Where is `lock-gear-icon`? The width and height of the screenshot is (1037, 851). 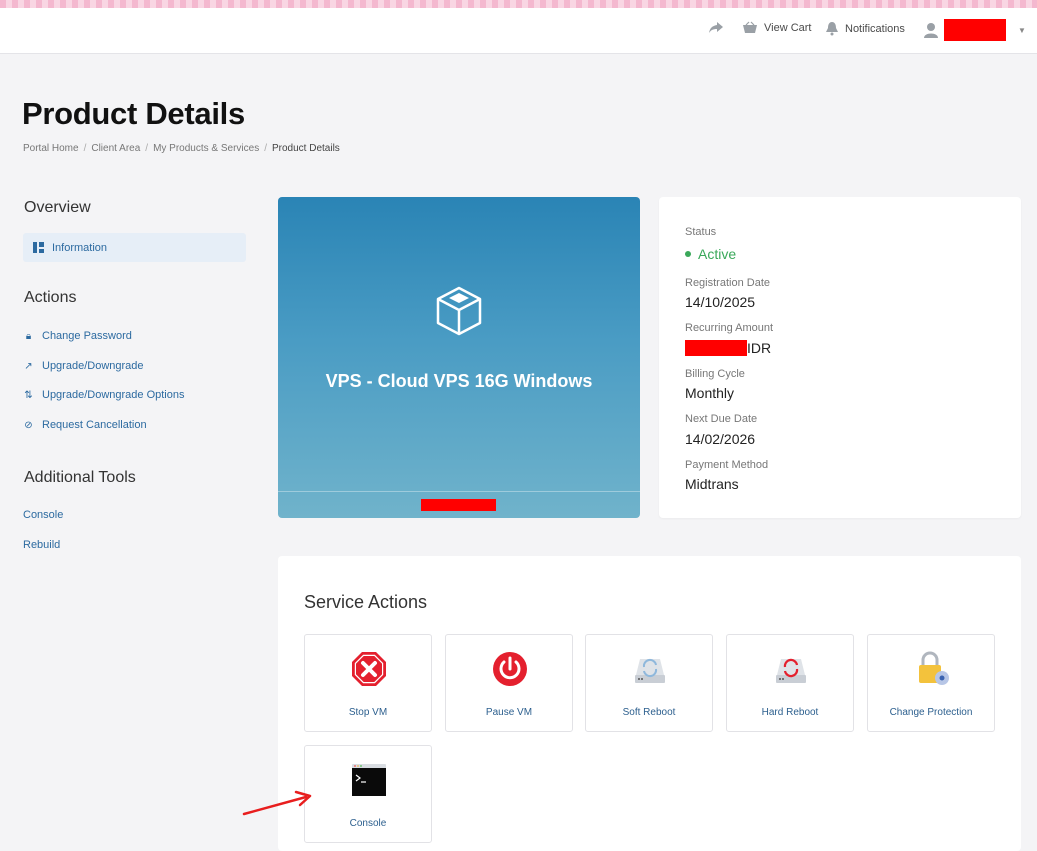
lock-gear-icon is located at coordinates (934, 668).